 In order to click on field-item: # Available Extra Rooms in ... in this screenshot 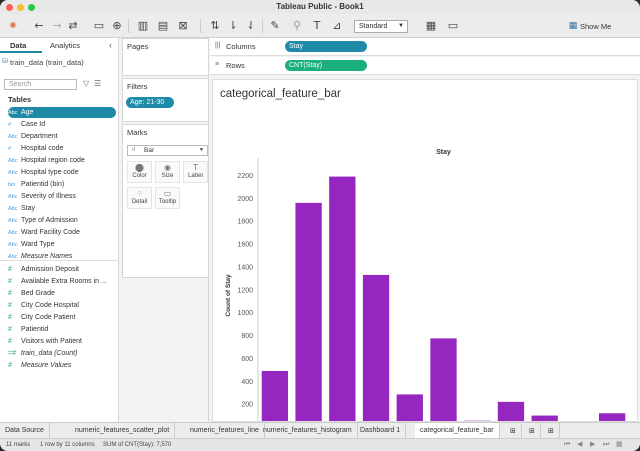, I will do `click(62, 281)`.